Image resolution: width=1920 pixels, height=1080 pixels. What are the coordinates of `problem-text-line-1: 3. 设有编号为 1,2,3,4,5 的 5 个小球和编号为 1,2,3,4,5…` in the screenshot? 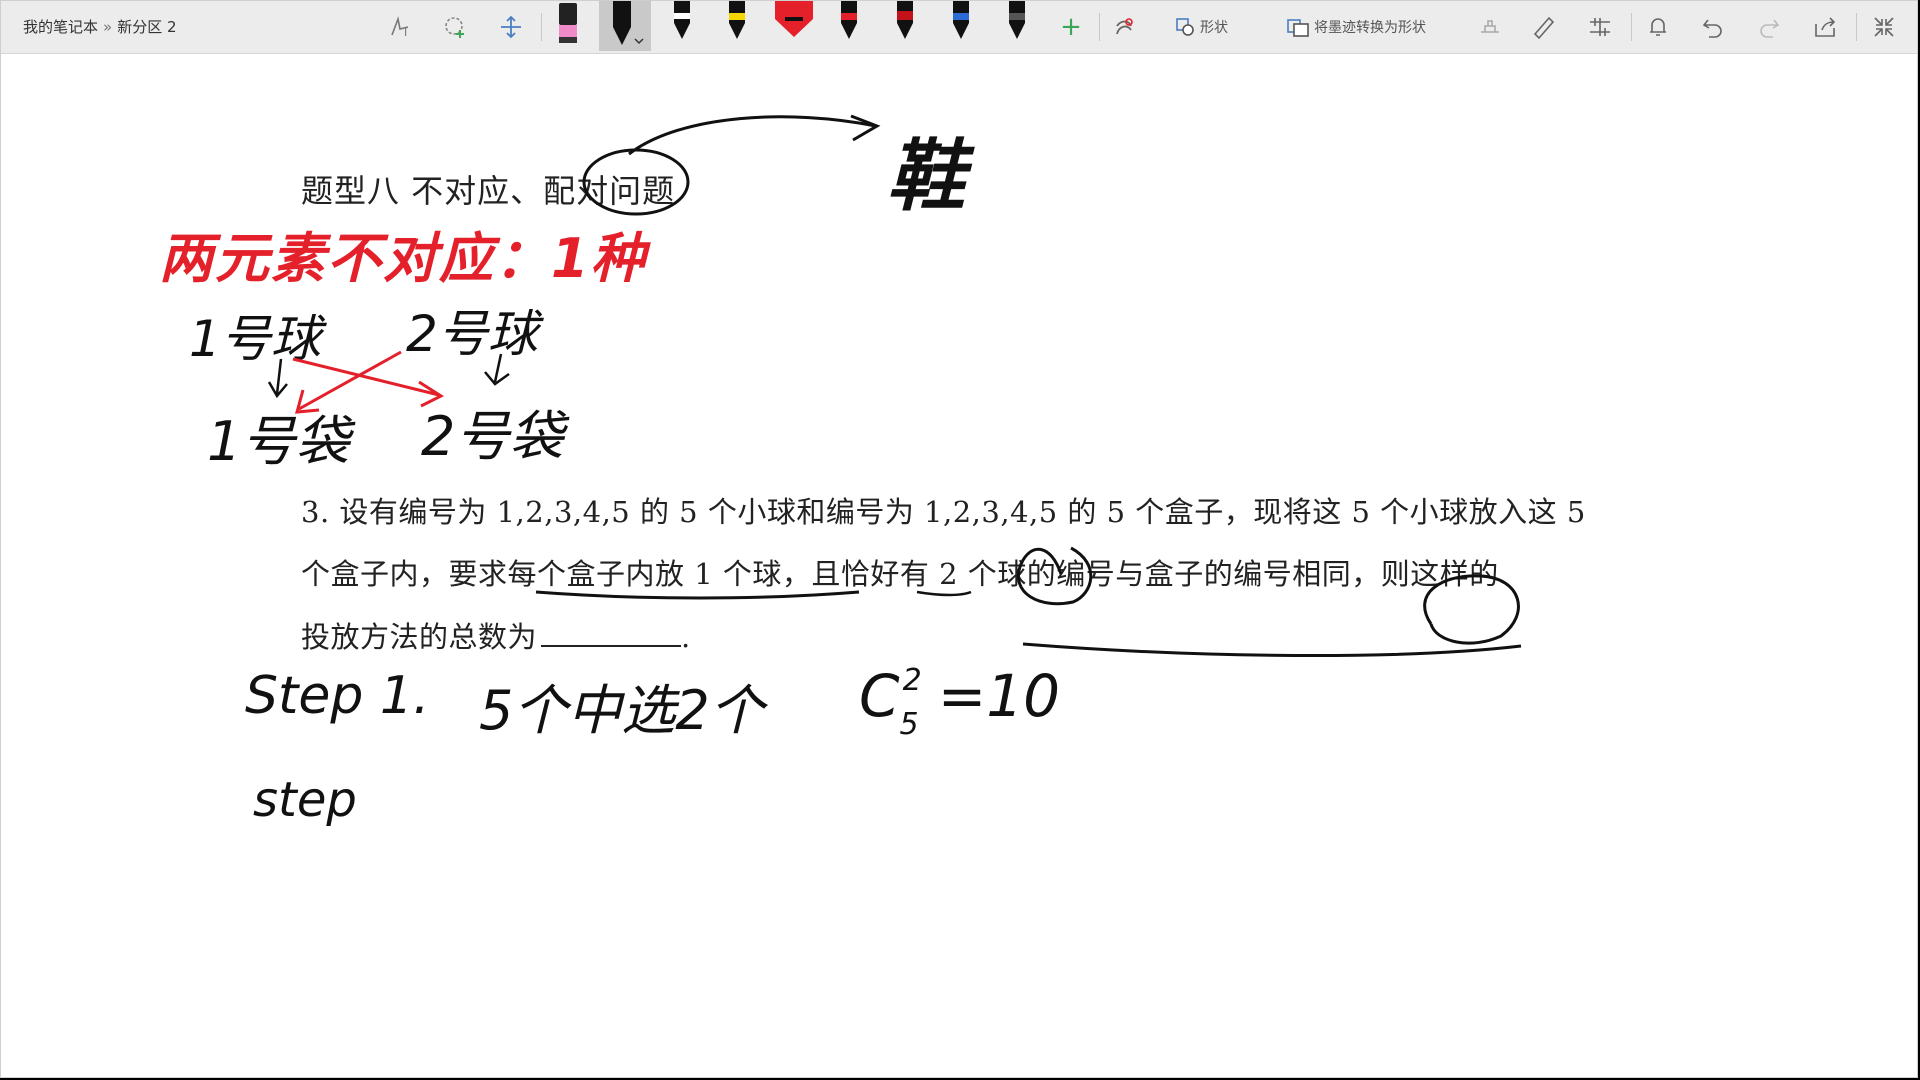 It's located at (943, 512).